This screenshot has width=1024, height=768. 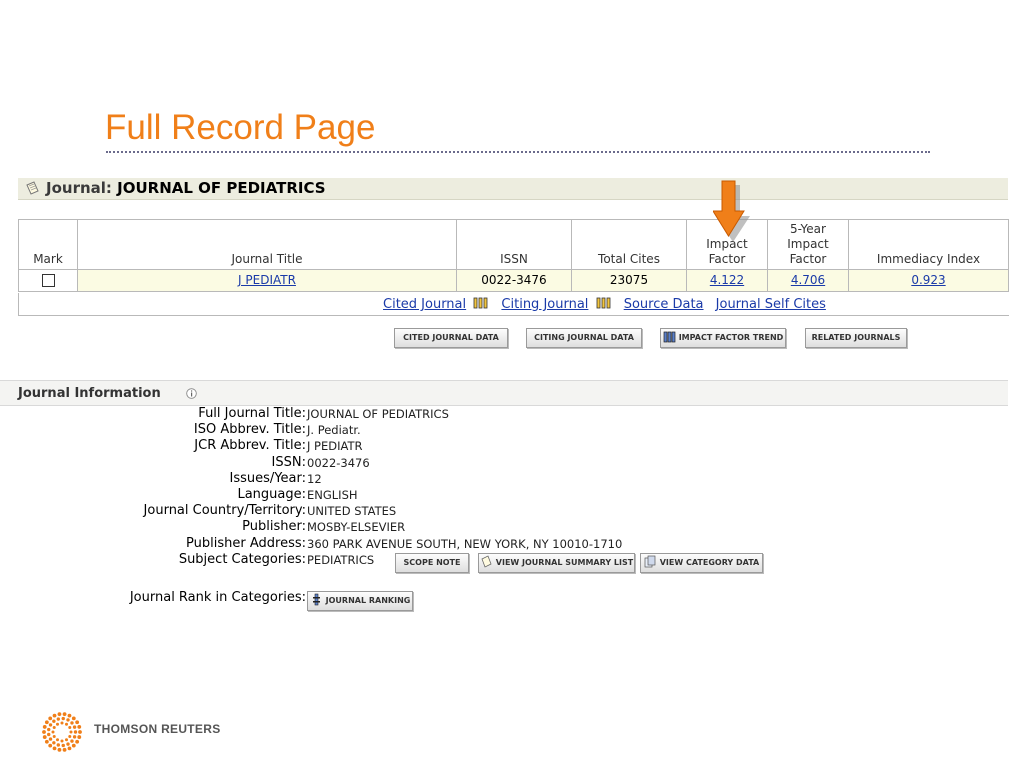 I want to click on mark-cell, so click(x=48, y=280).